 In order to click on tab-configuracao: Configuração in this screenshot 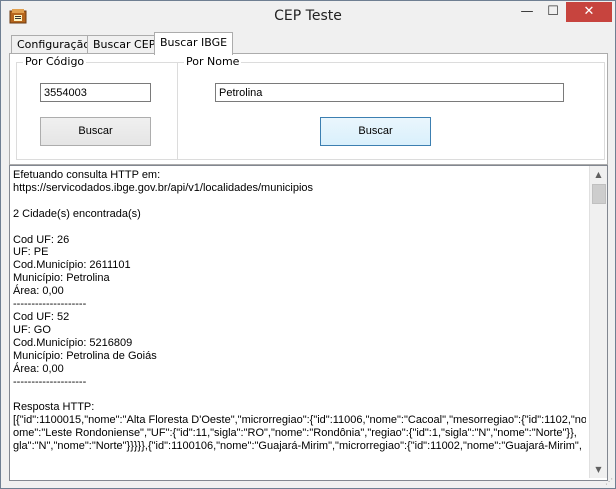, I will do `click(54, 44)`.